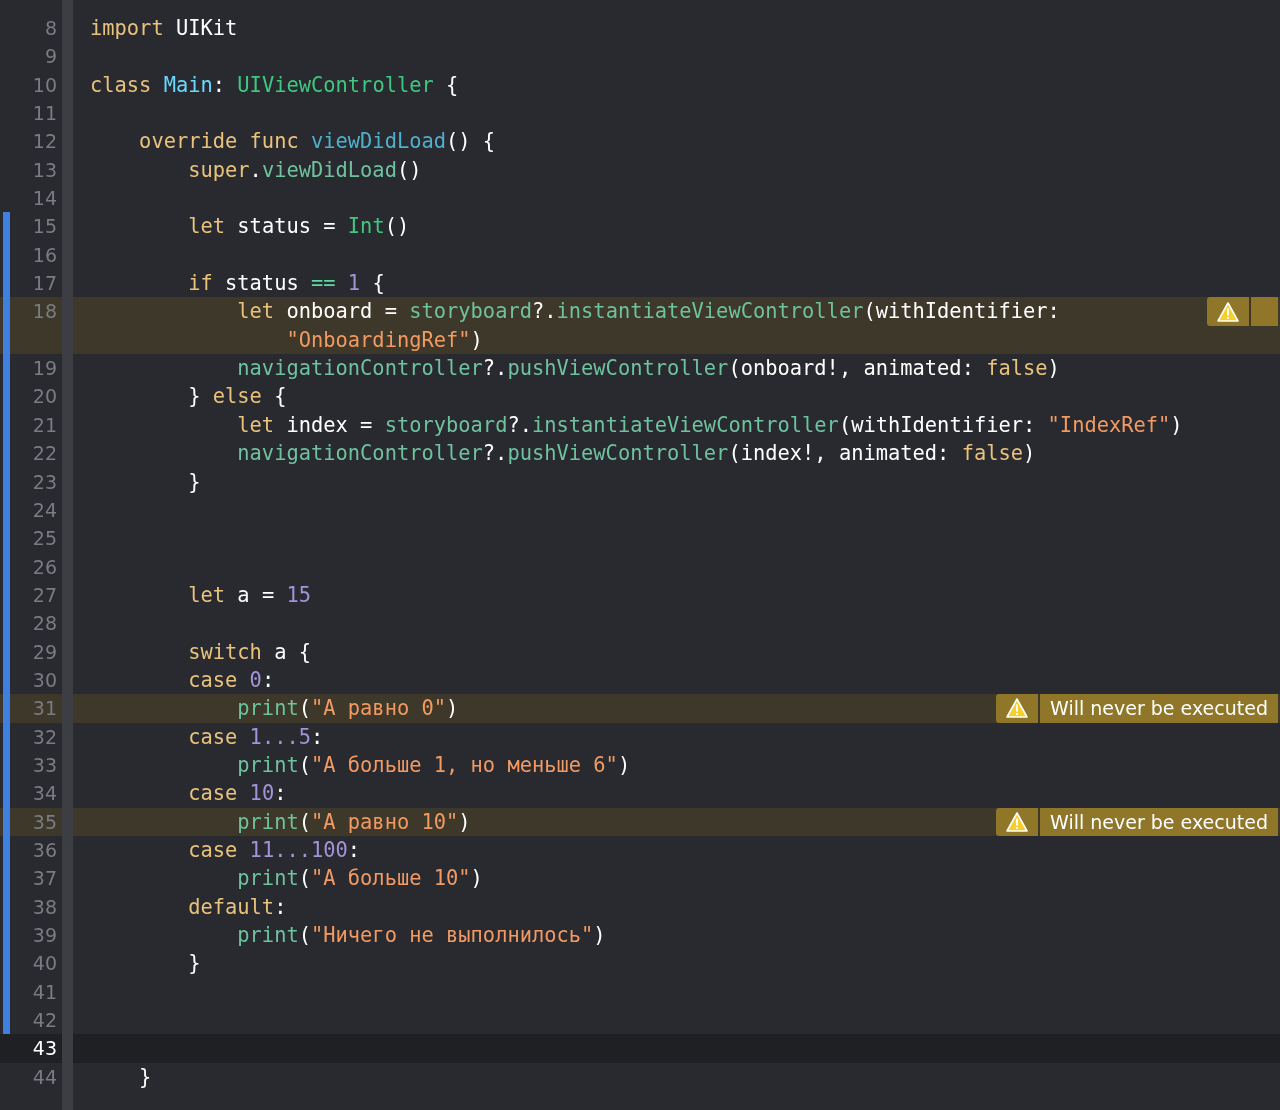  Describe the element at coordinates (44, 1077) in the screenshot. I see `line-number: 44` at that location.